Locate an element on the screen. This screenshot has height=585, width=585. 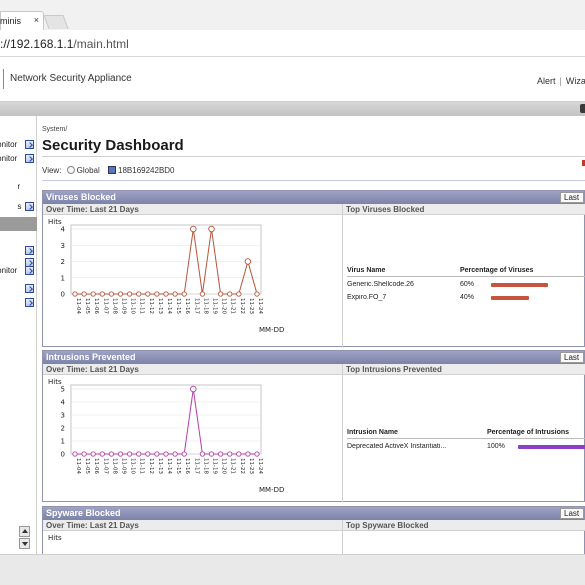
new-tab-button is located at coordinates (56, 22).